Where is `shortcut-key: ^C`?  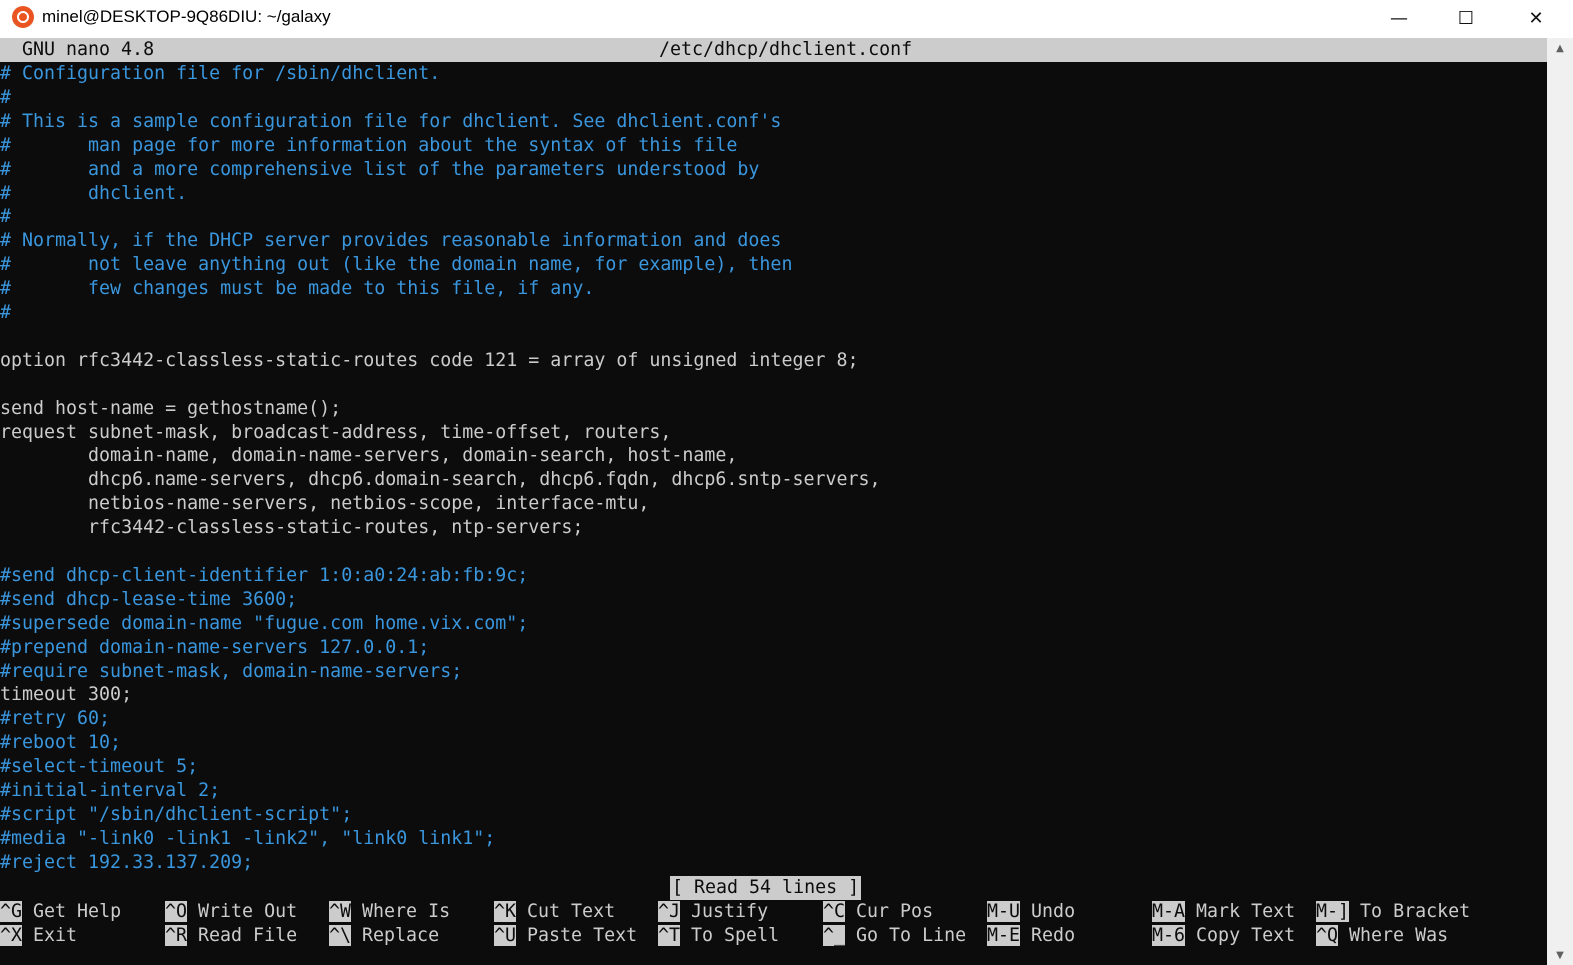 shortcut-key: ^C is located at coordinates (834, 911).